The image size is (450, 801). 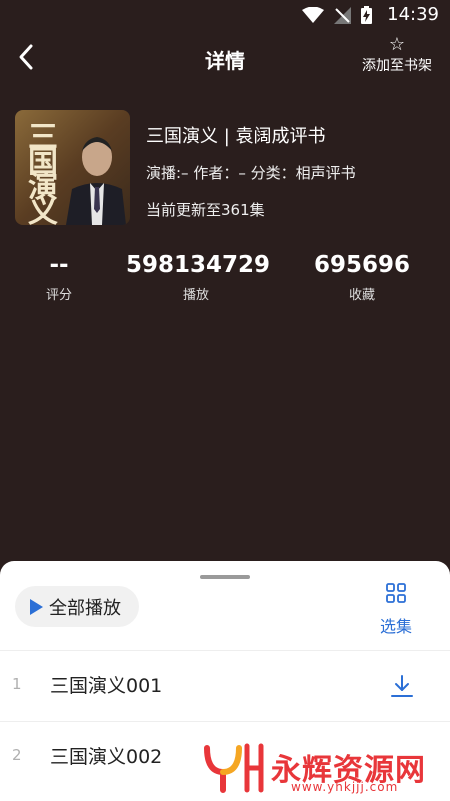 I want to click on wifi-icon, so click(x=313, y=14).